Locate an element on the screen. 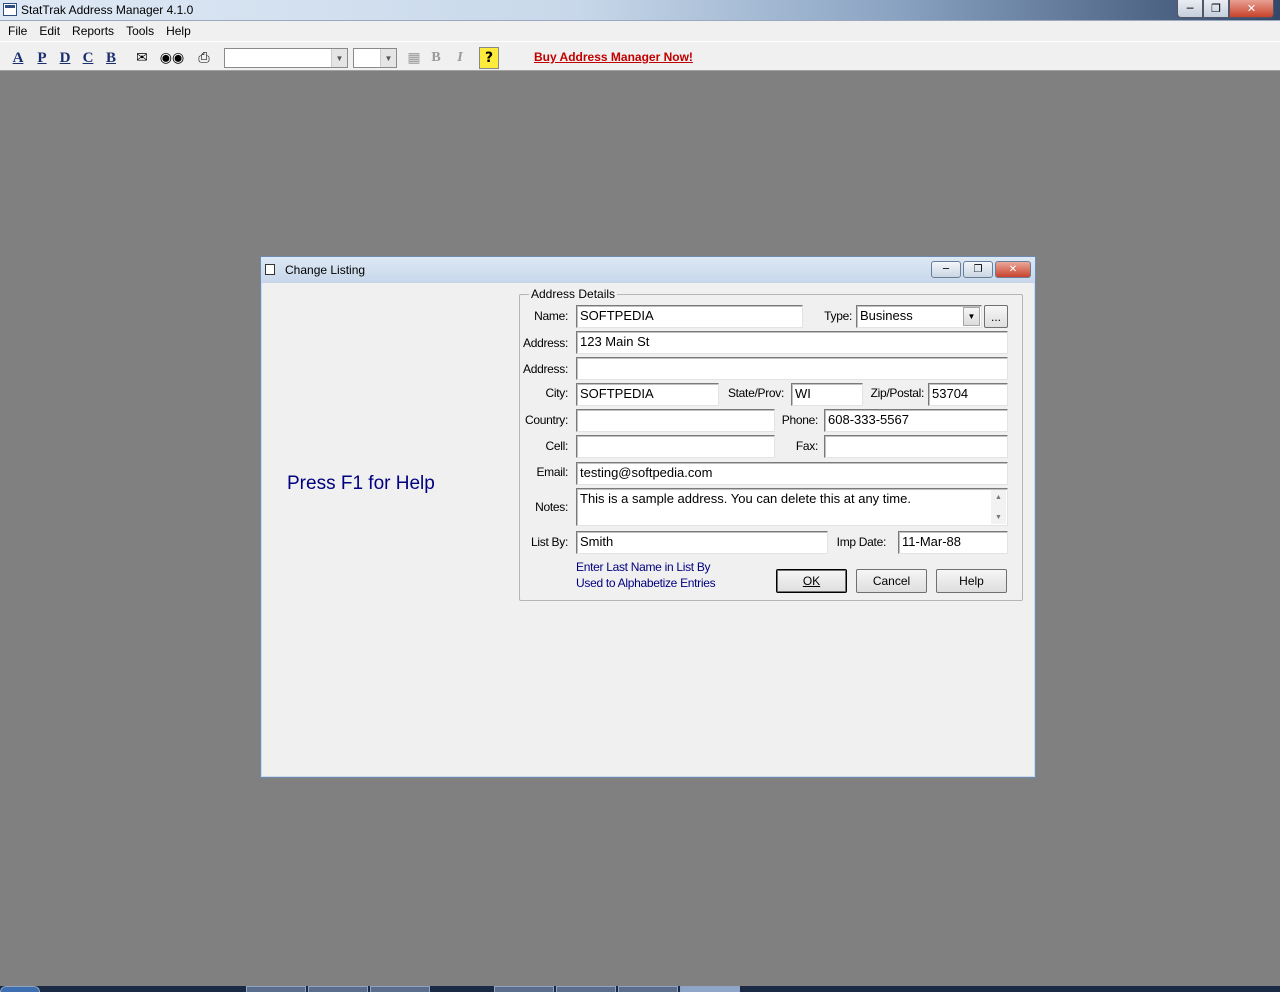 The width and height of the screenshot is (1280, 992). document-icon is located at coordinates (270, 269).